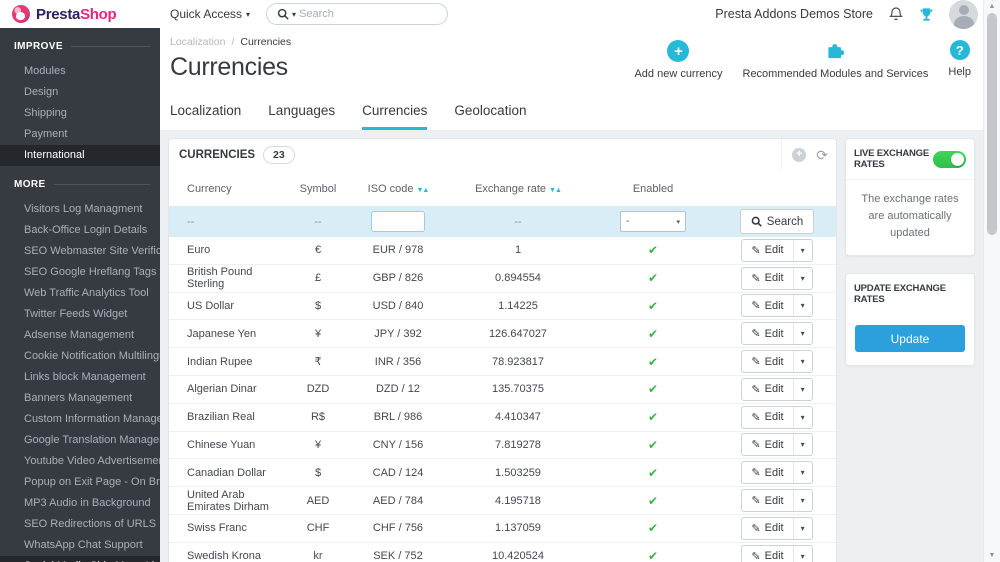  What do you see at coordinates (80, 92) in the screenshot?
I see `sidebar-item: Design` at bounding box center [80, 92].